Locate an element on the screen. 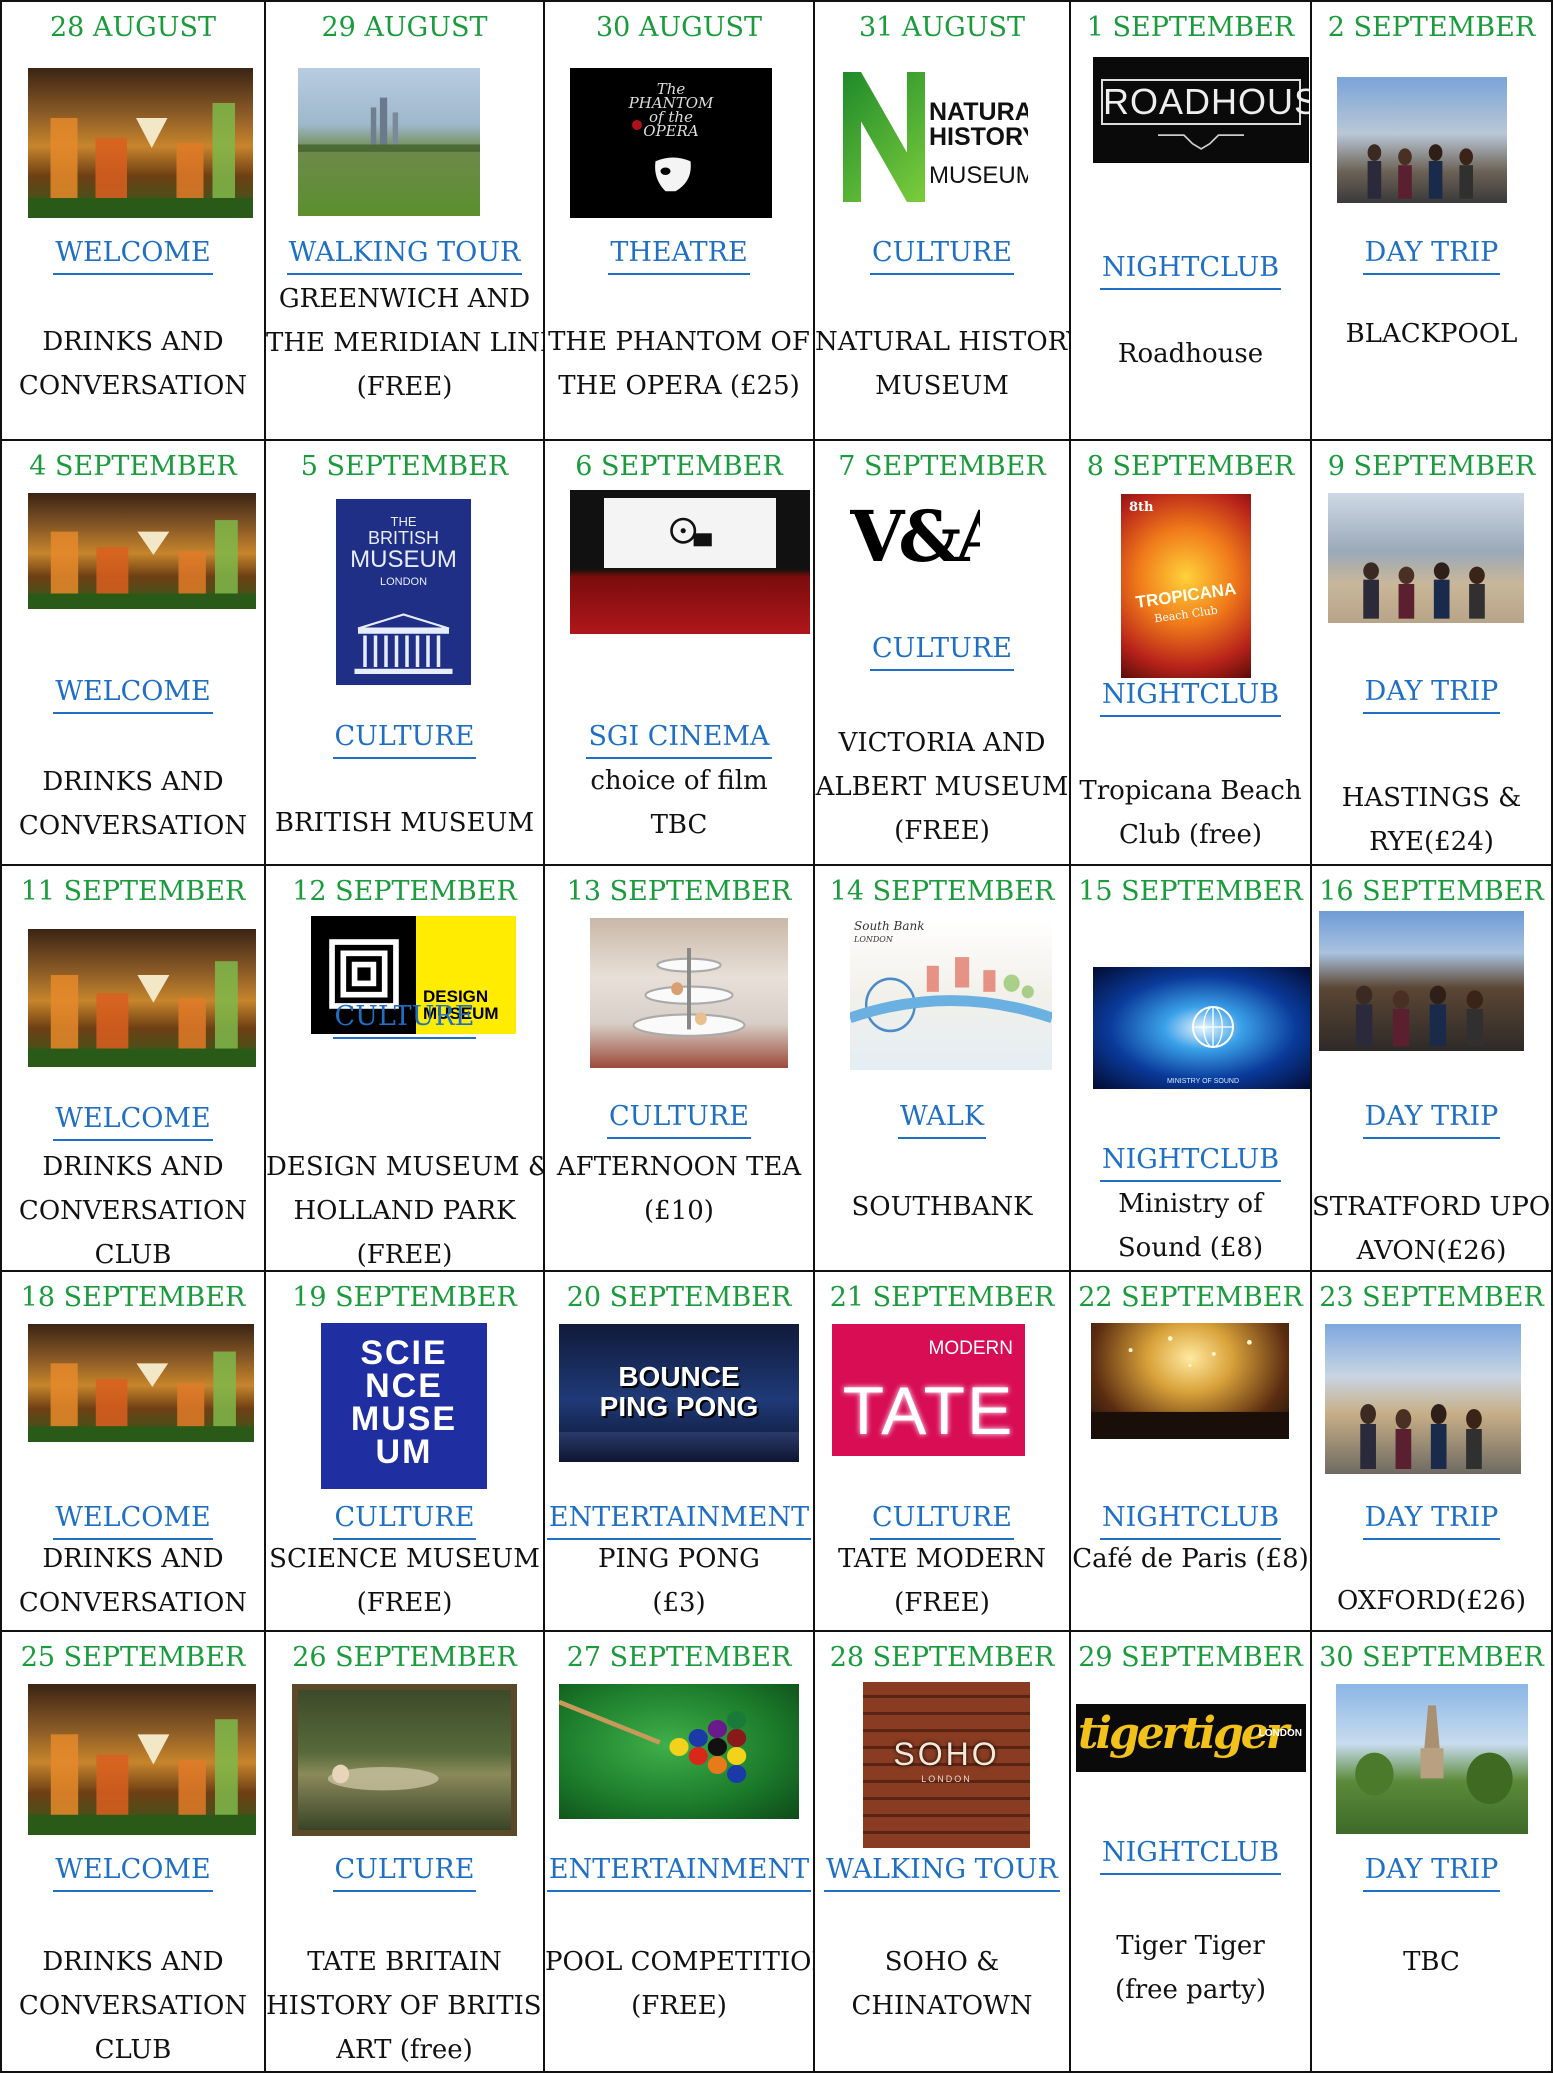  calendar-day-cell: 1 SEPTEMBER ROADHOUSE NIGHTCLUB Roadhouse is located at coordinates (1191, 220).